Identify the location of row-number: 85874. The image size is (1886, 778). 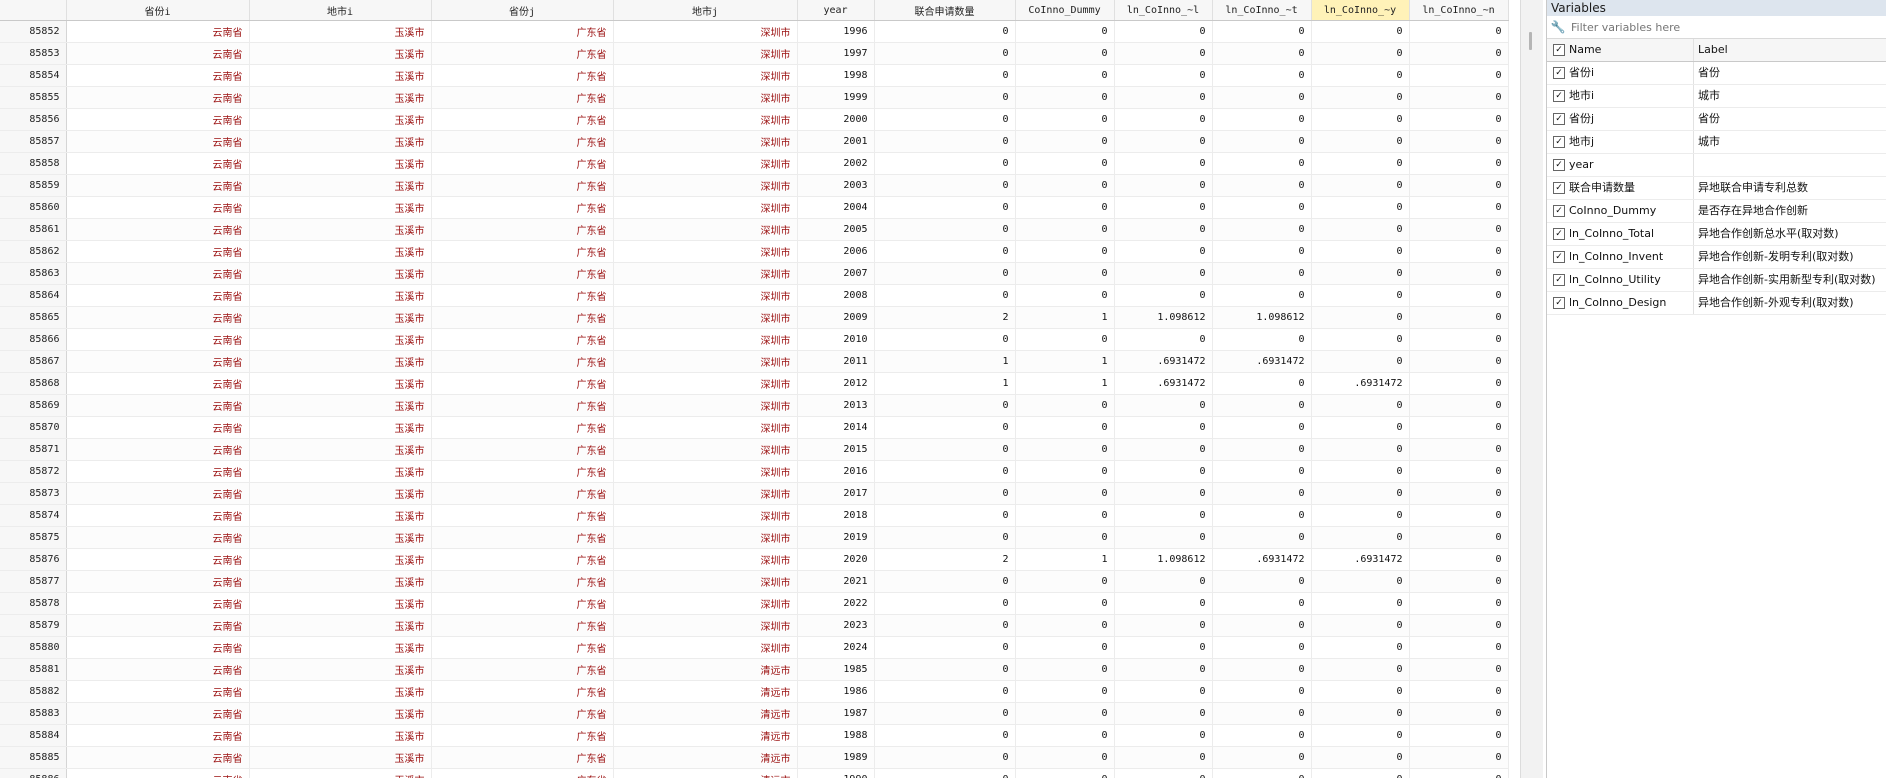
(33, 515).